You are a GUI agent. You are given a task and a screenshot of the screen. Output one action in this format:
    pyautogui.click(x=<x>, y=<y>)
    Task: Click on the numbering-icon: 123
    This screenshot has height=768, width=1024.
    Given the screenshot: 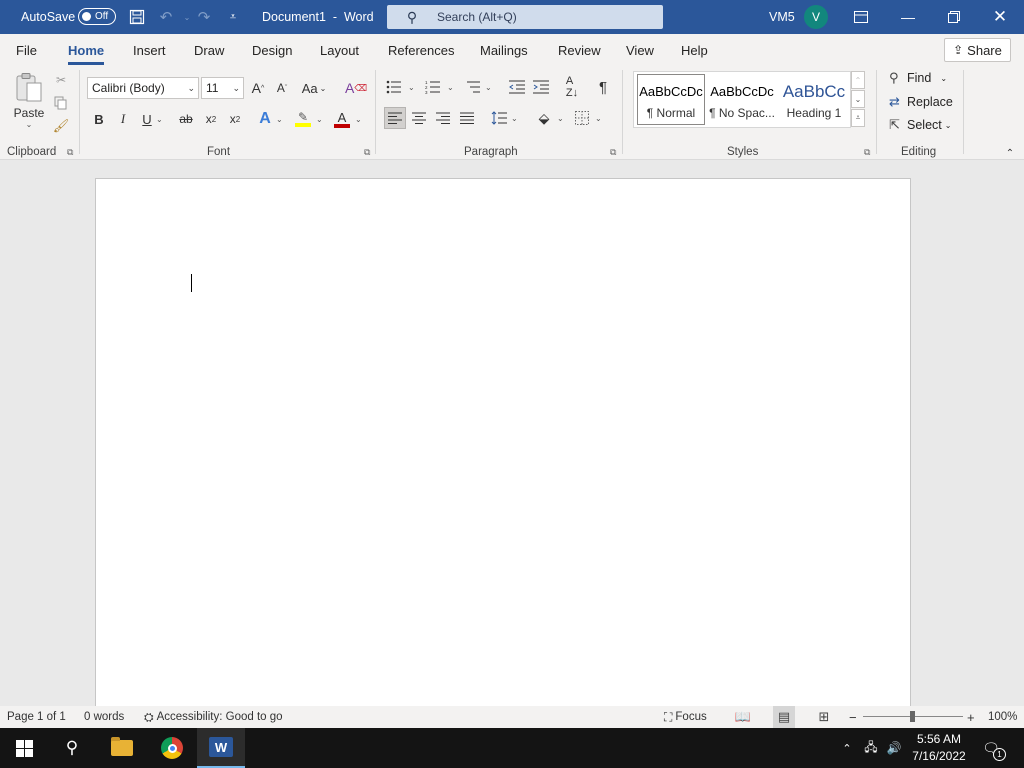 What is the action you would take?
    pyautogui.click(x=433, y=87)
    